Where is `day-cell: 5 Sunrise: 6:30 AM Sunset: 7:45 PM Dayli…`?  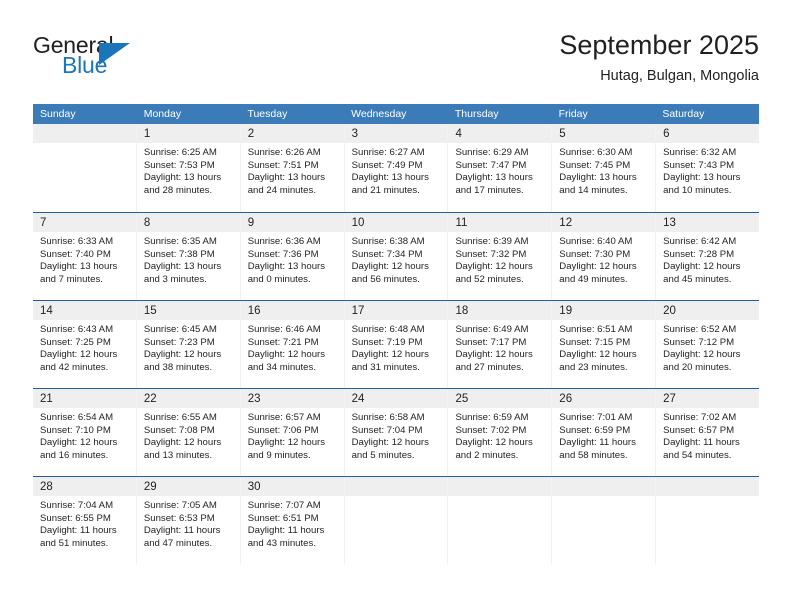 day-cell: 5 Sunrise: 6:30 AM Sunset: 7:45 PM Dayli… is located at coordinates (604, 168).